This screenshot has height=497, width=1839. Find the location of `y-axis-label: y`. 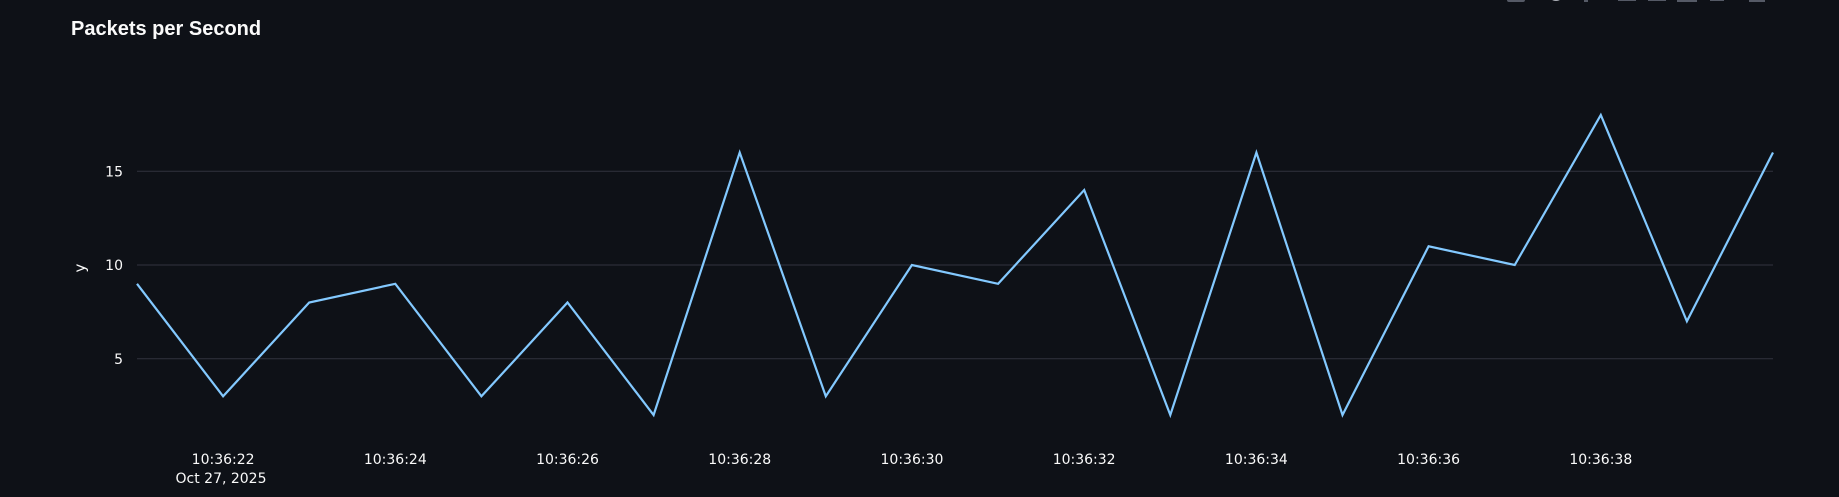

y-axis-label: y is located at coordinates (80, 267).